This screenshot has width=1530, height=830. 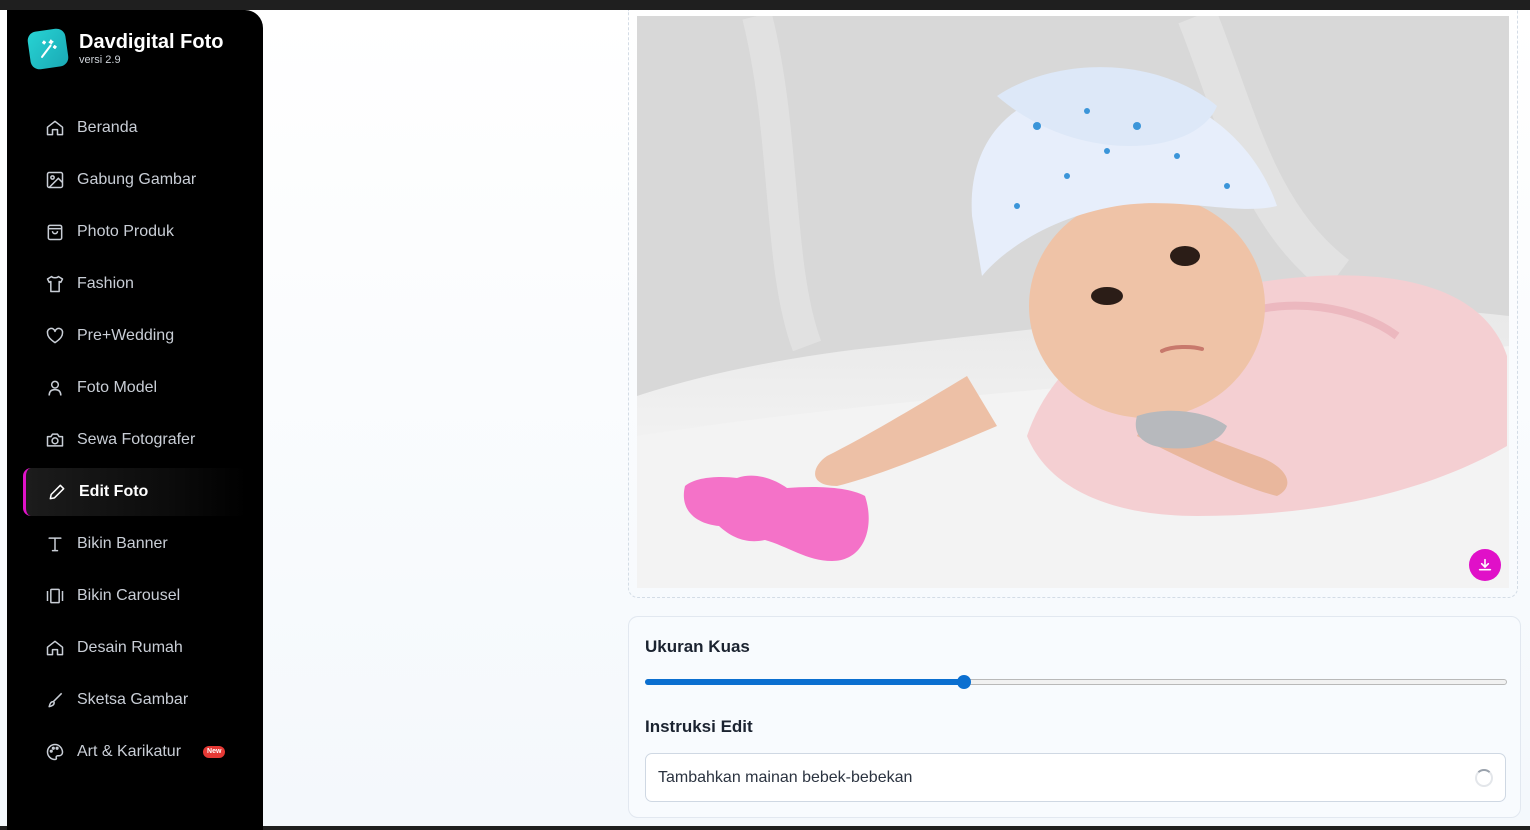 I want to click on sidebar-item-photo-produk: Photo Produk, so click(x=135, y=232).